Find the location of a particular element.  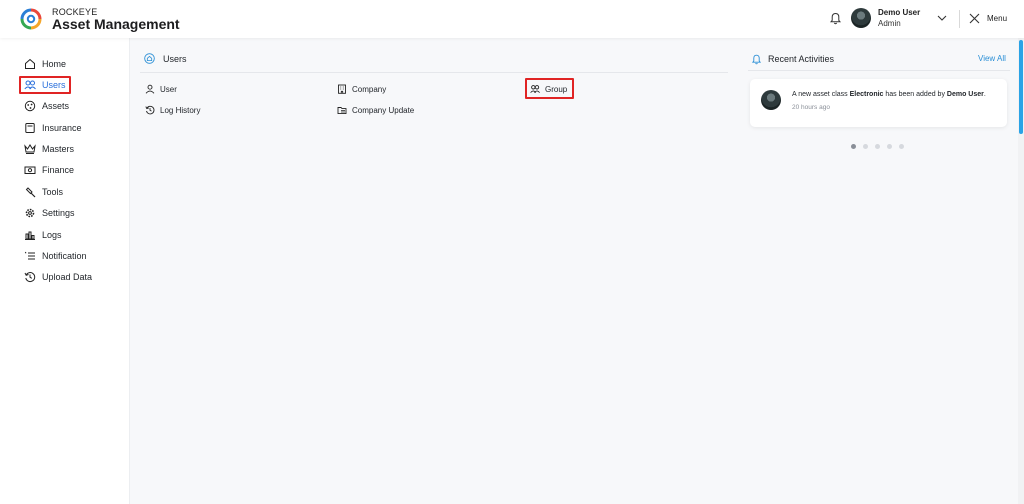

option-user: User is located at coordinates (161, 89).